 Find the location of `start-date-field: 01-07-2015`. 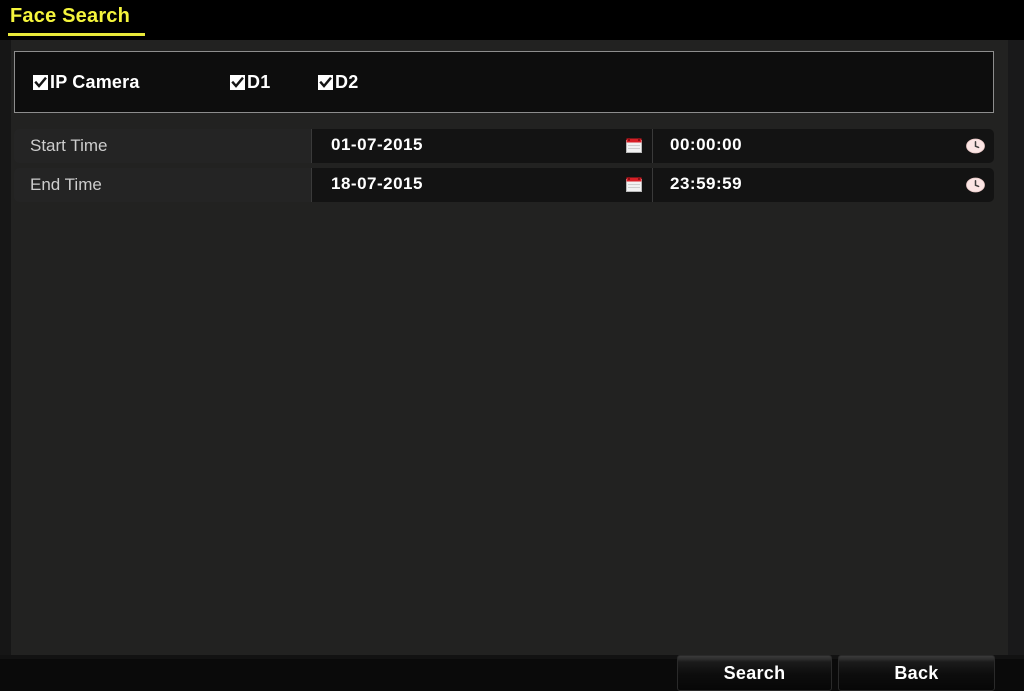

start-date-field: 01-07-2015 is located at coordinates (482, 146).